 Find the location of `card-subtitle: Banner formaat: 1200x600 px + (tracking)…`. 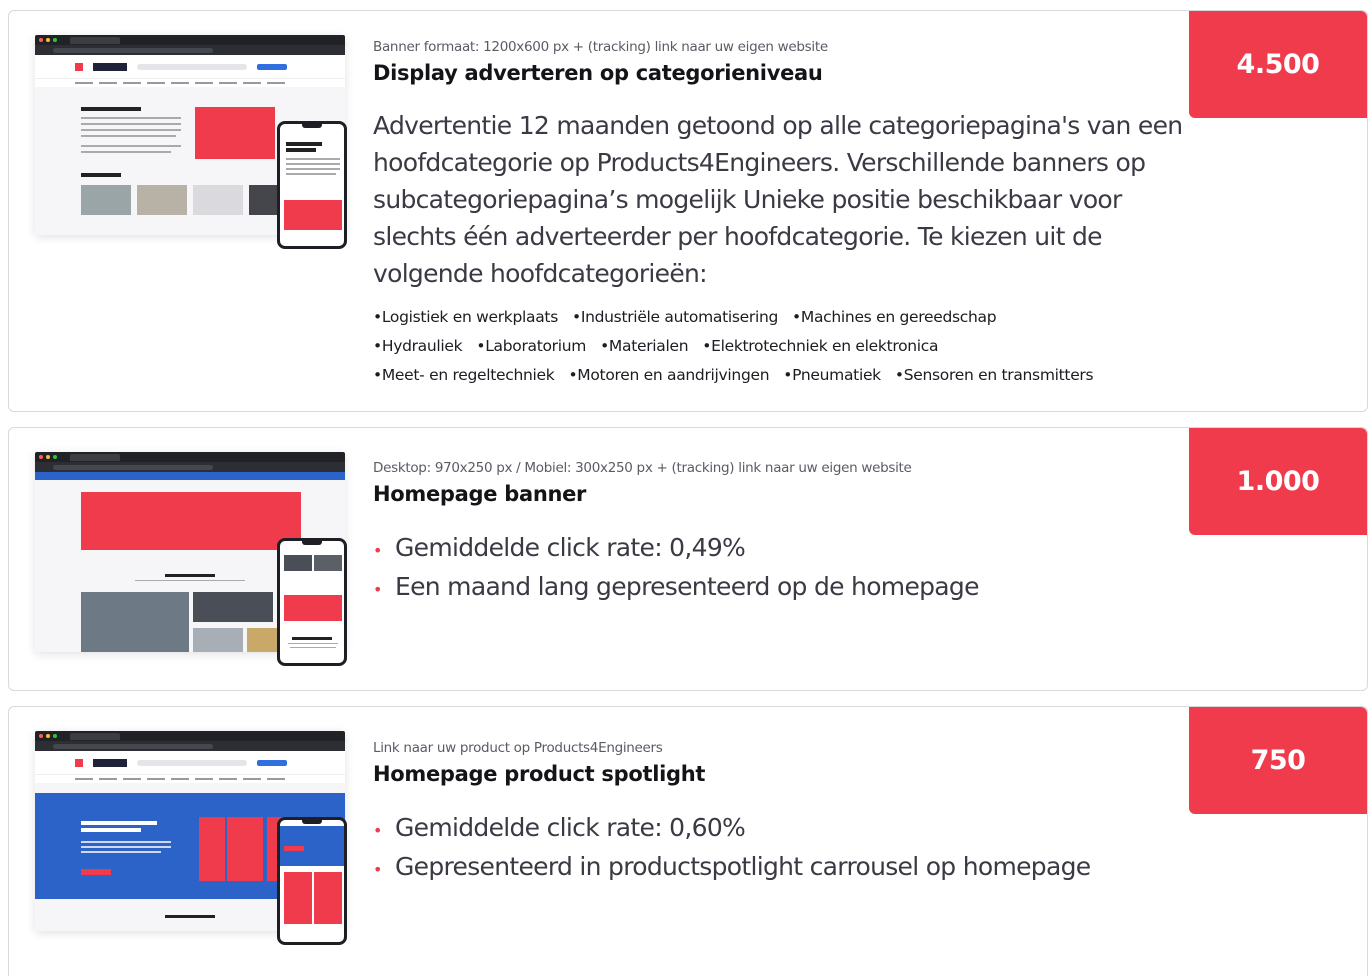

card-subtitle: Banner formaat: 1200x600 px + (tracking)… is located at coordinates (600, 47).